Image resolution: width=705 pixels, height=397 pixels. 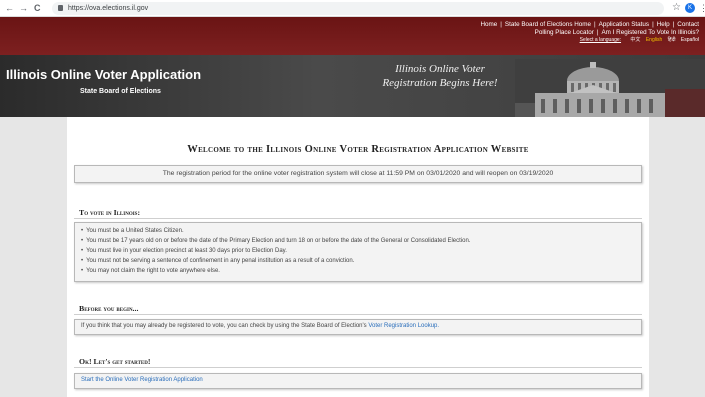 What do you see at coordinates (115, 361) in the screenshot?
I see `get-started-heading: Ok! Let's get started!` at bounding box center [115, 361].